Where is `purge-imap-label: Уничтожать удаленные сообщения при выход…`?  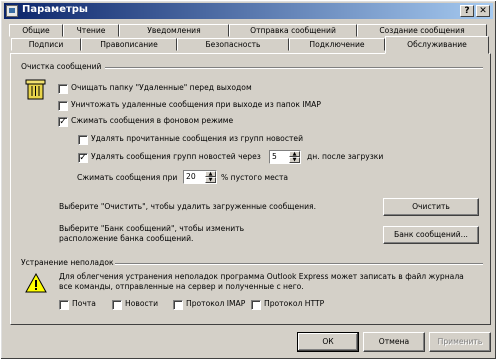
purge-imap-label: Уничтожать удаленные сообщения при выход… is located at coordinates (196, 104).